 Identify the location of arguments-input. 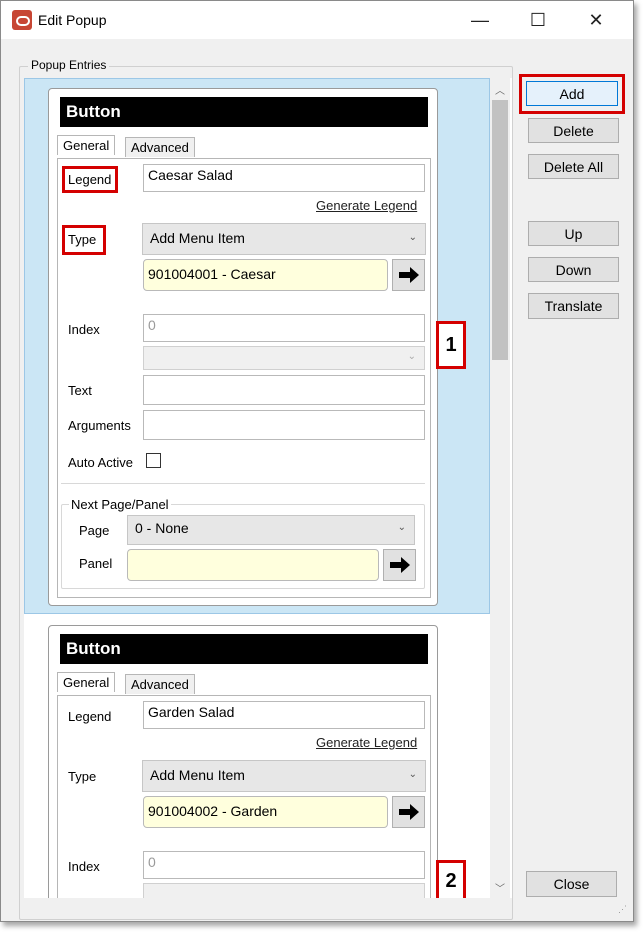
(284, 425).